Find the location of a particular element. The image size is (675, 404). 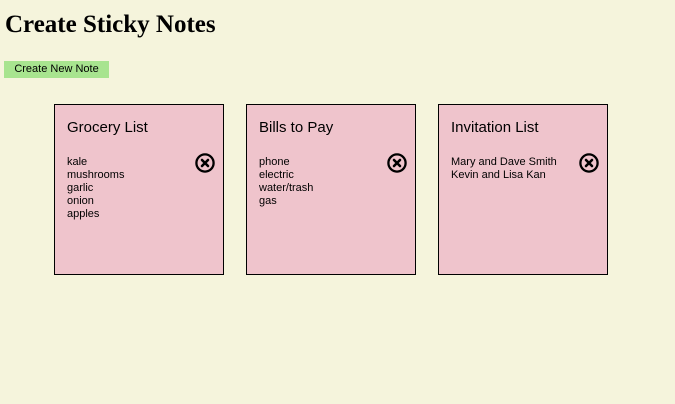

note-title: Invitation List is located at coordinates (495, 128).